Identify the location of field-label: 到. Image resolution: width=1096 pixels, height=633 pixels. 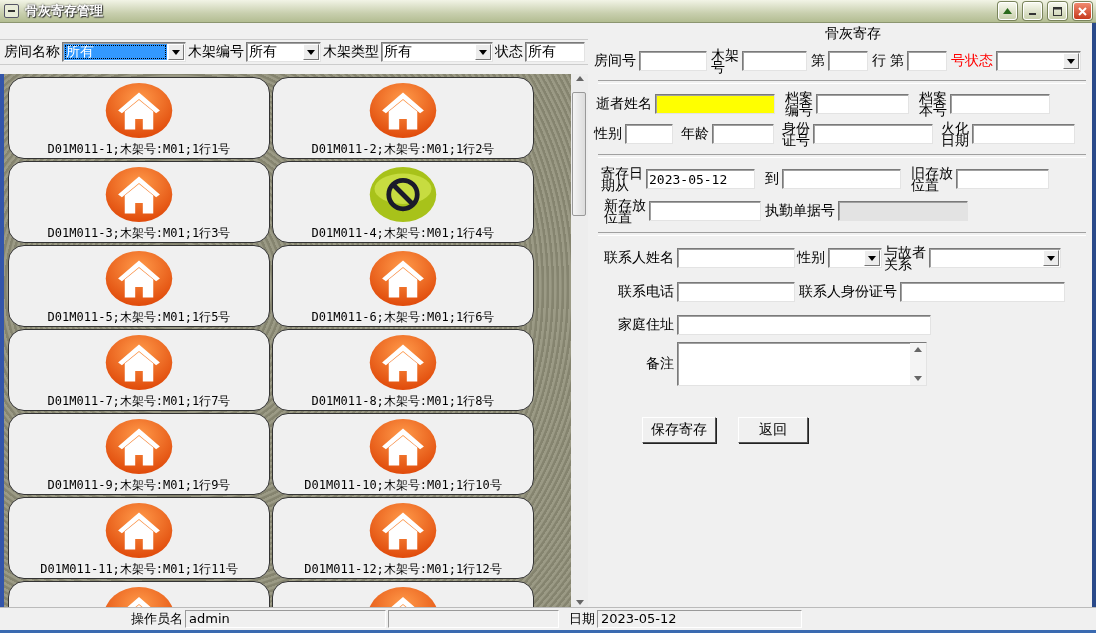
(772, 179).